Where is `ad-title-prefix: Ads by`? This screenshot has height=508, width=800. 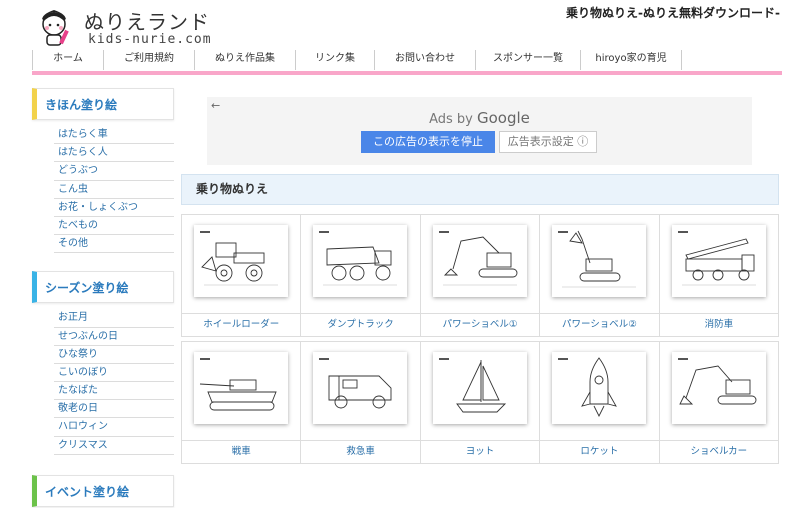
ad-title-prefix: Ads by is located at coordinates (453, 119).